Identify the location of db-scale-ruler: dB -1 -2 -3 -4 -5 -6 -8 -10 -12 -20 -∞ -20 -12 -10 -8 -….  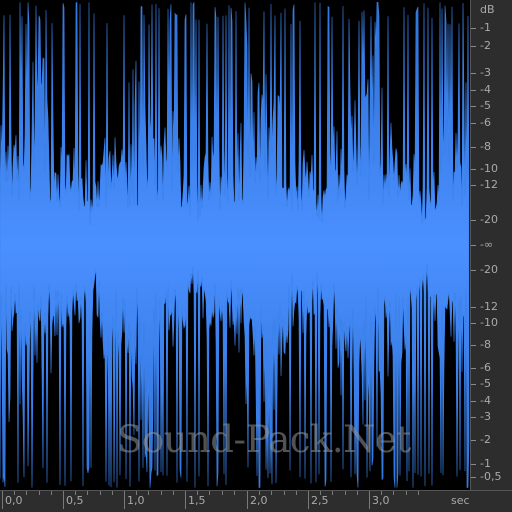
(491, 245).